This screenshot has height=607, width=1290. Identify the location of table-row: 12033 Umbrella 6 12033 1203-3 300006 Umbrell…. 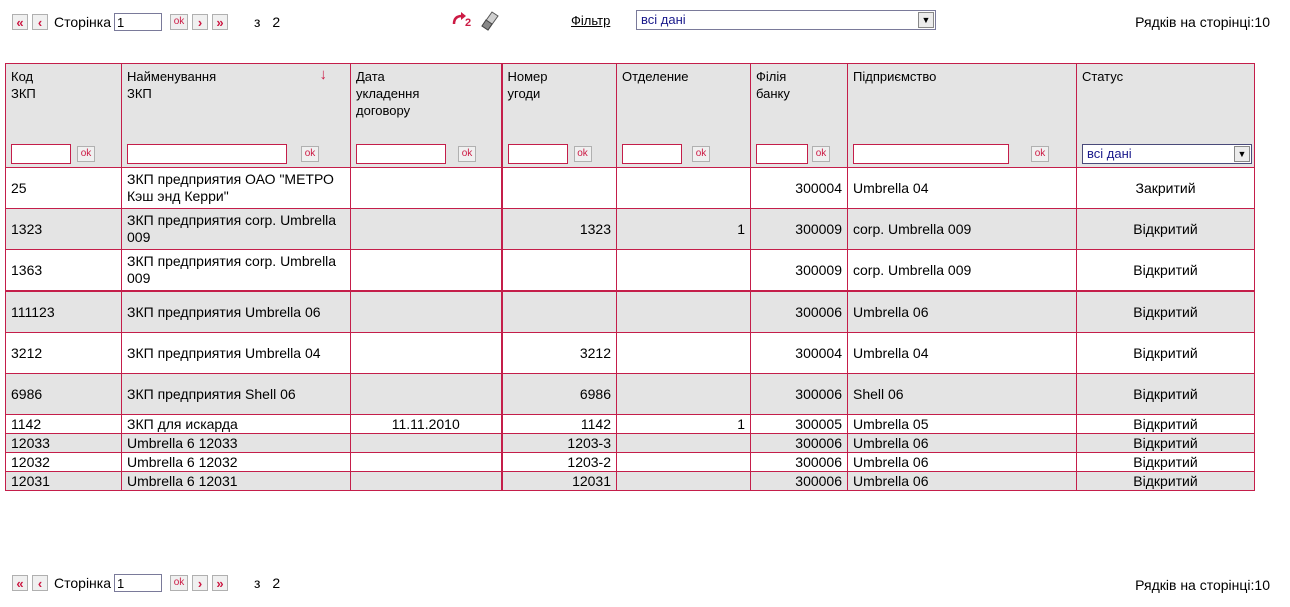
(630, 443).